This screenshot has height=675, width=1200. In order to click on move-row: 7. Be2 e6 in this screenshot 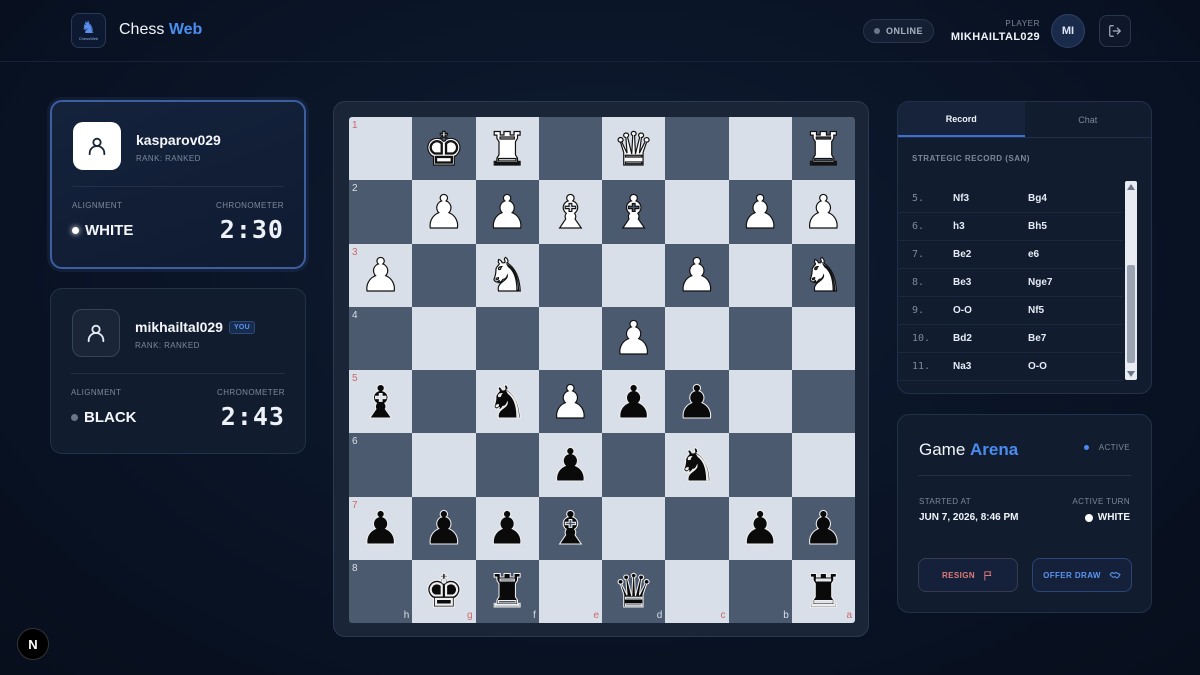, I will do `click(1010, 255)`.